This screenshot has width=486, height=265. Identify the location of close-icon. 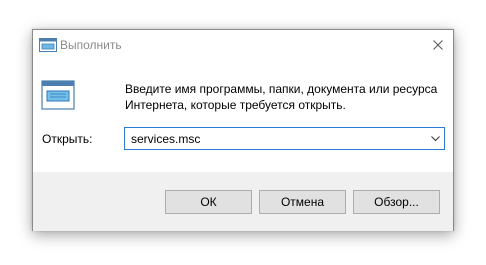
(438, 45).